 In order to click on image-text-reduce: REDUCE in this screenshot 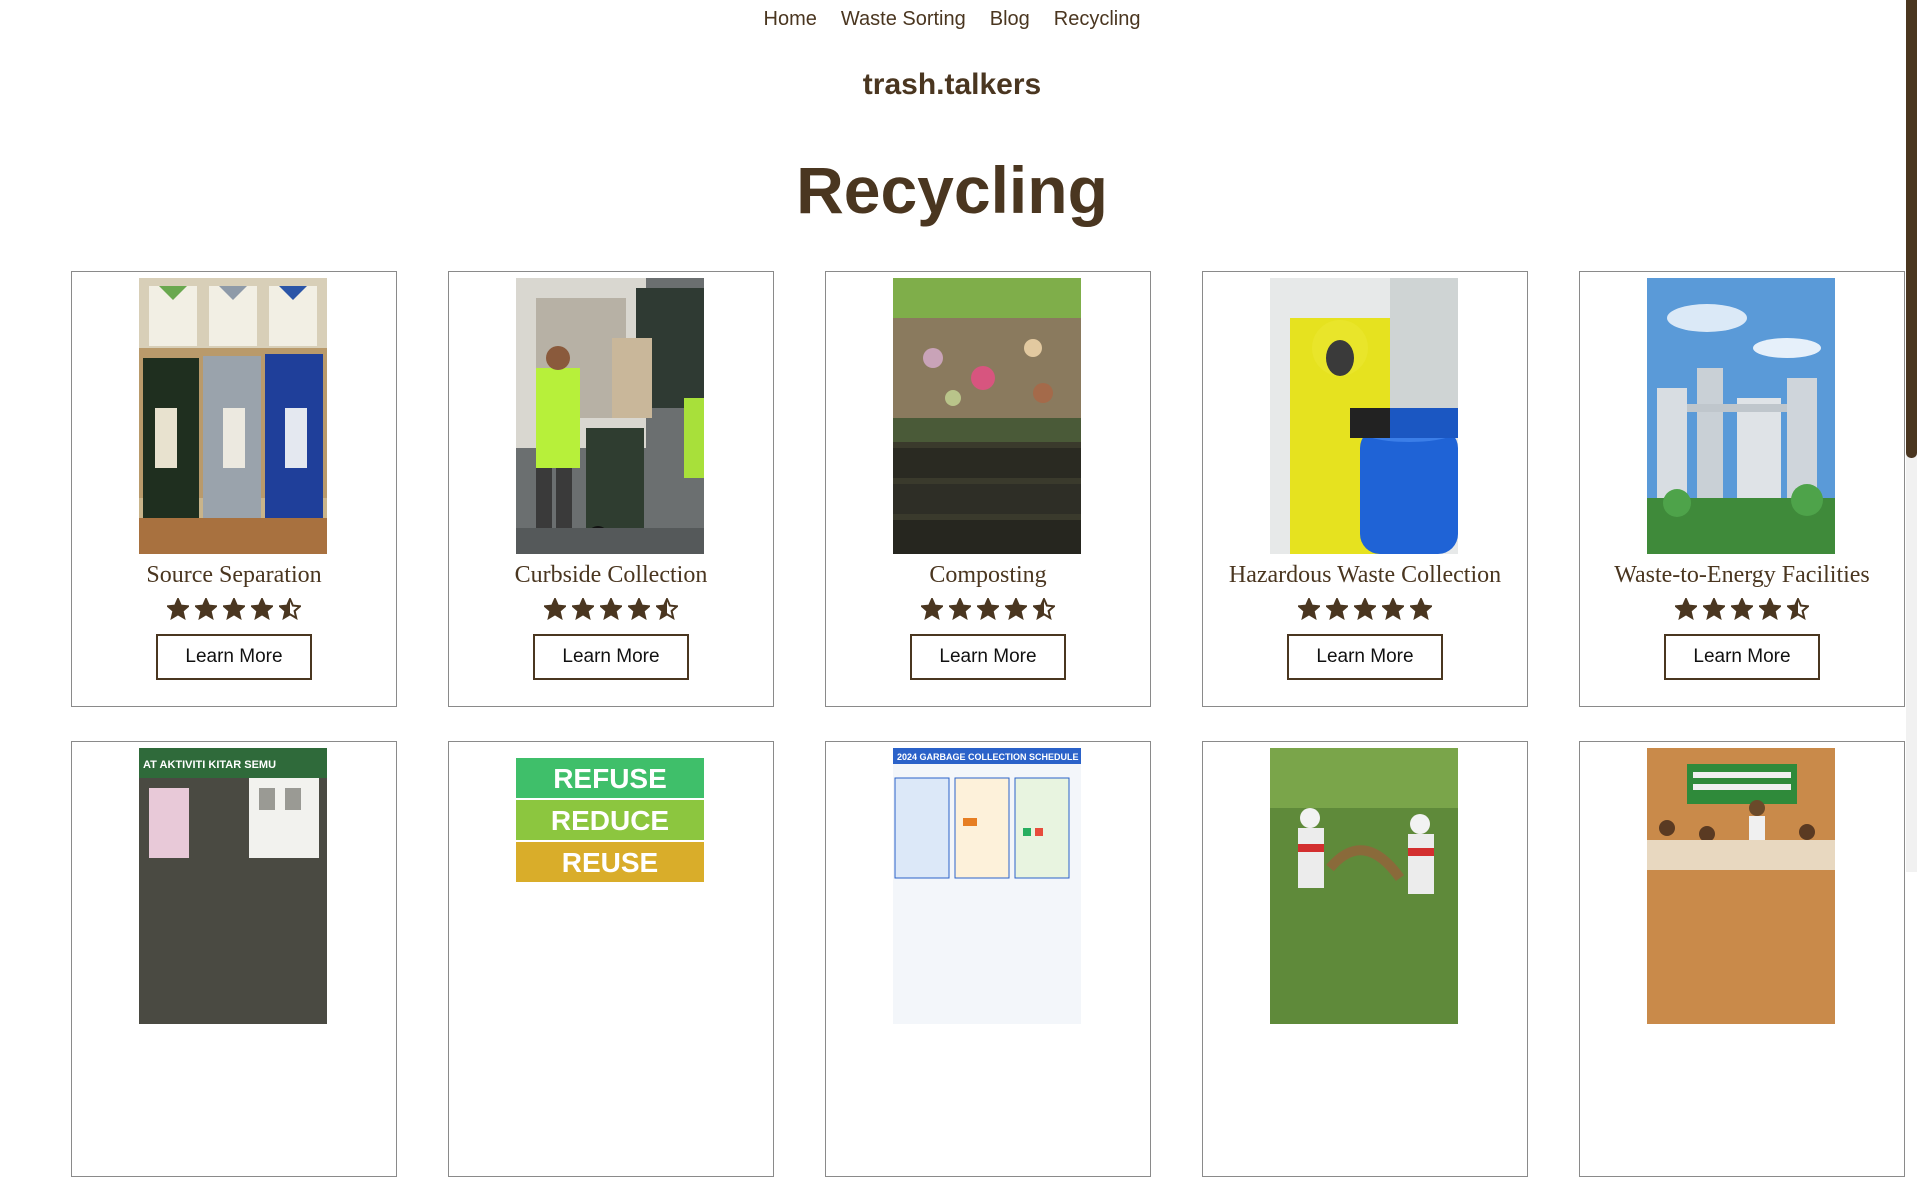, I will do `click(610, 820)`.